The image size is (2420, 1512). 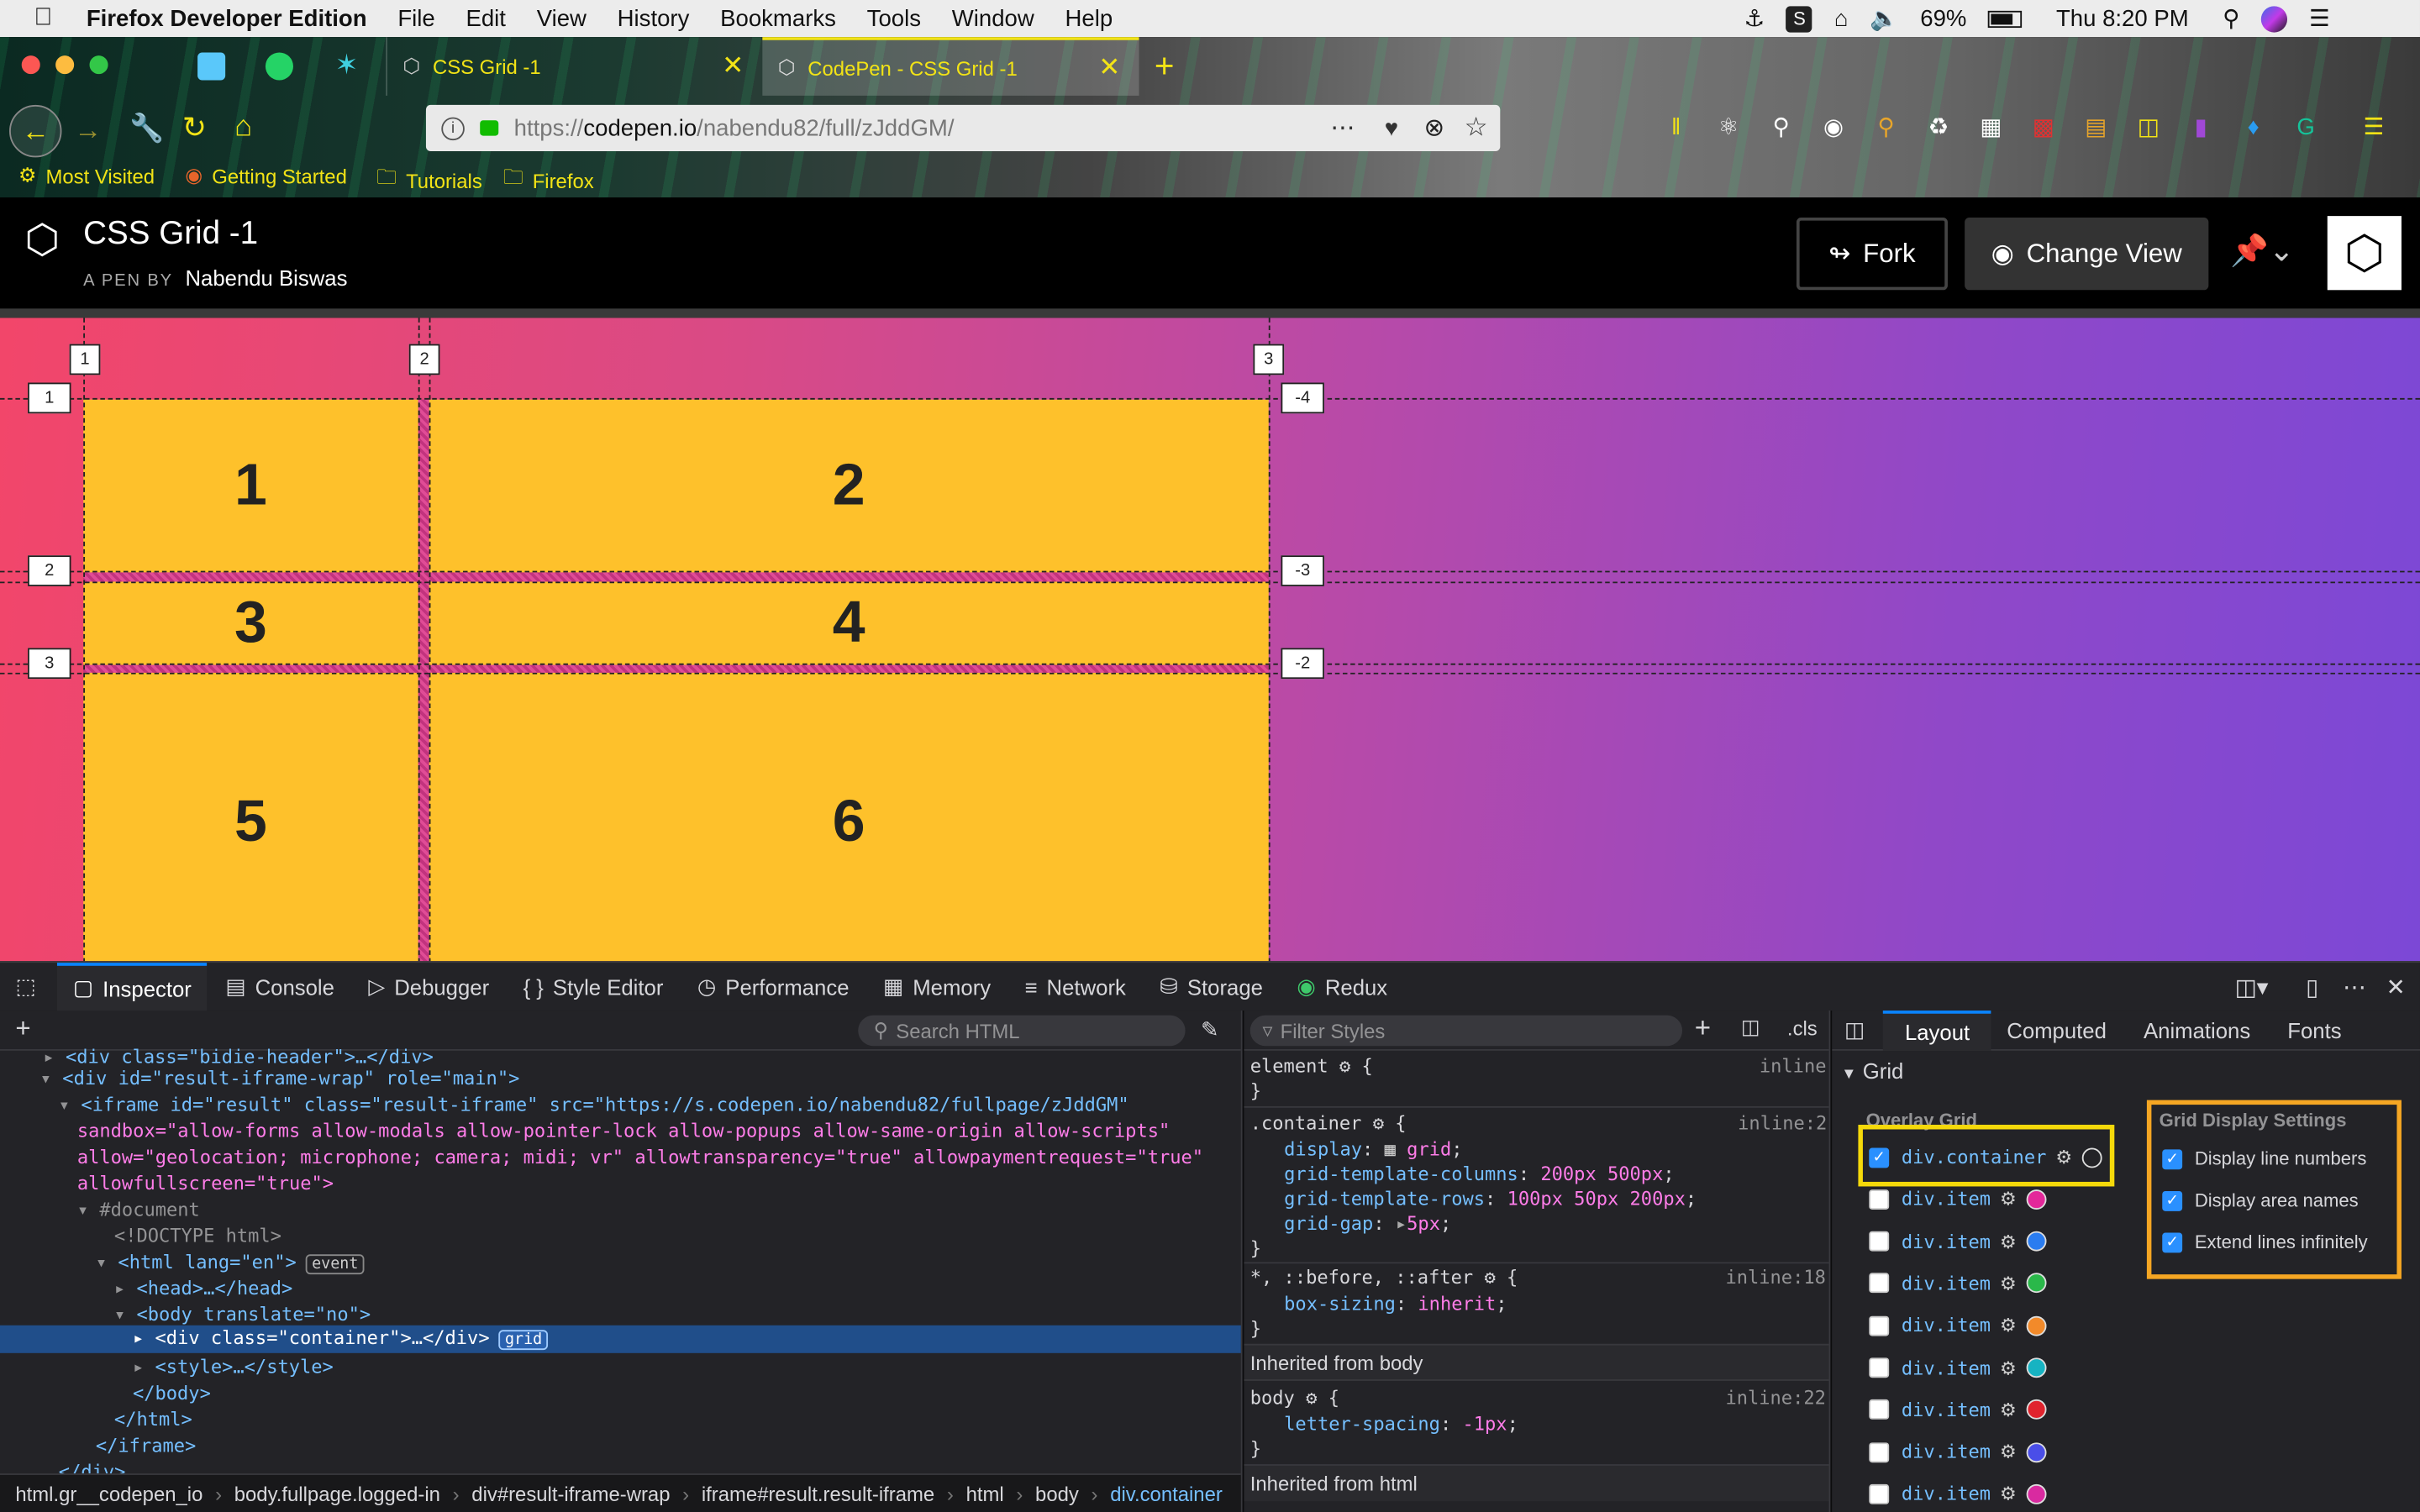 What do you see at coordinates (231, 1263) in the screenshot?
I see `node-line: ▾ <html lang="en"> event` at bounding box center [231, 1263].